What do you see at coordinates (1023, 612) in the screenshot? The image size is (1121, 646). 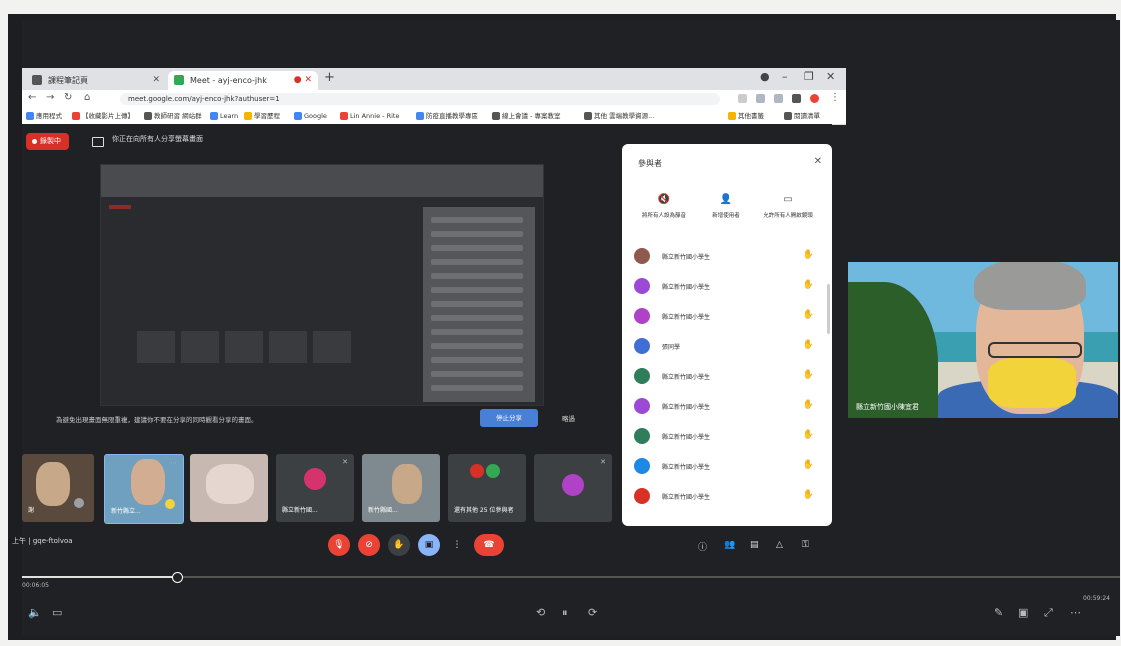 I see `cast-icon: ▣` at bounding box center [1023, 612].